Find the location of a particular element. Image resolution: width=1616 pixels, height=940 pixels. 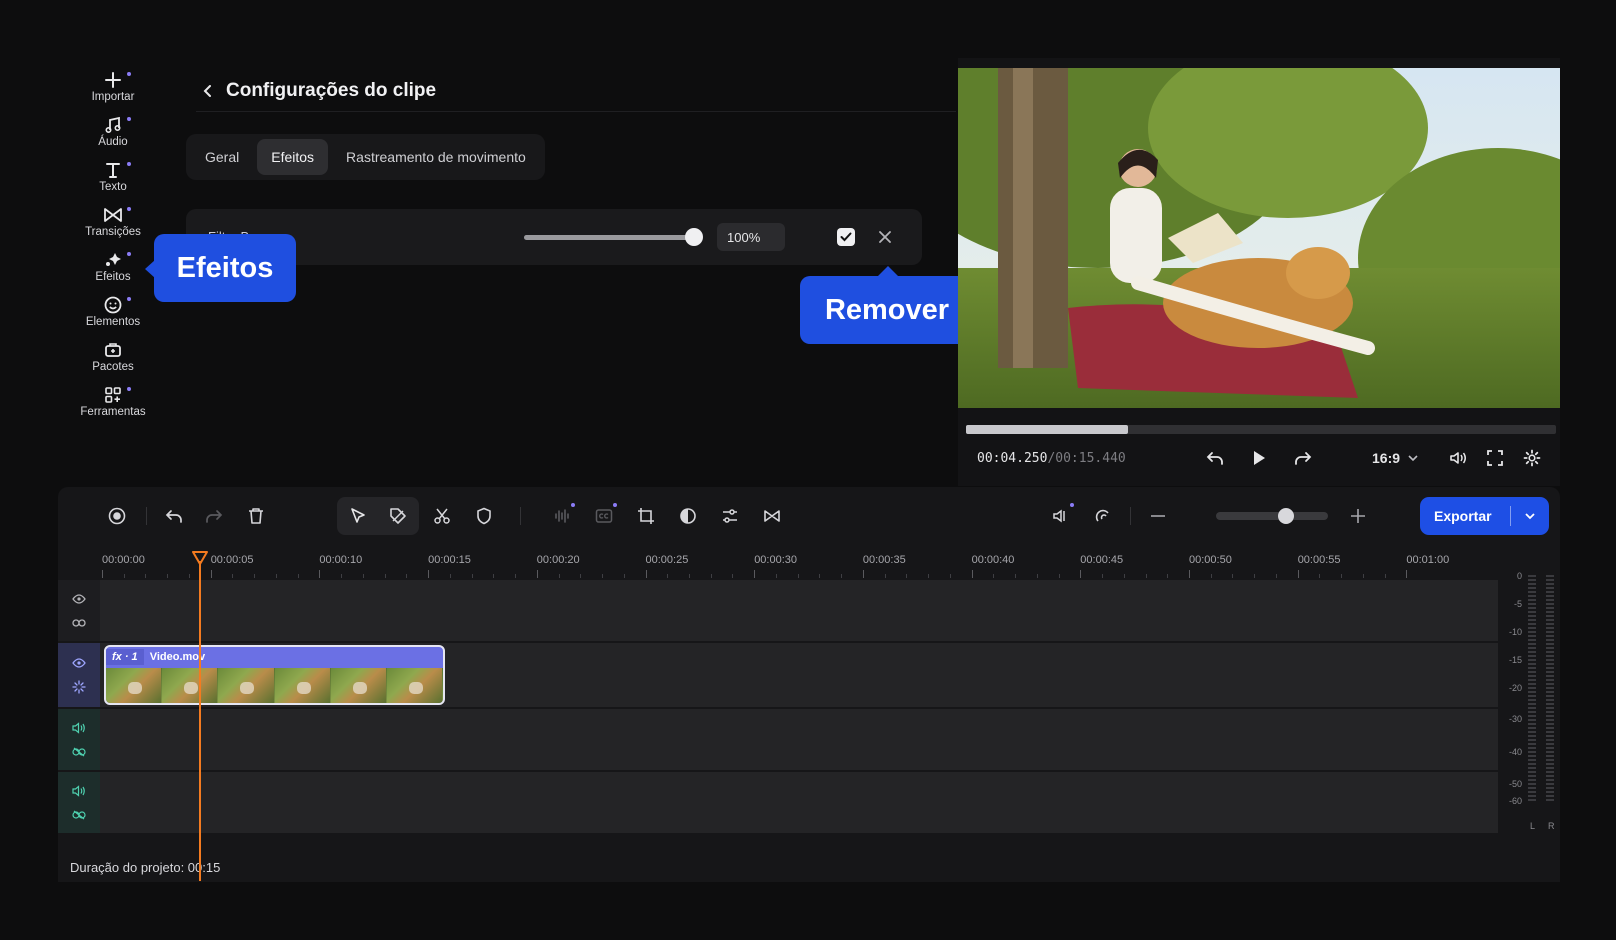

ruler-label: 00:01:00 is located at coordinates (1428, 560).